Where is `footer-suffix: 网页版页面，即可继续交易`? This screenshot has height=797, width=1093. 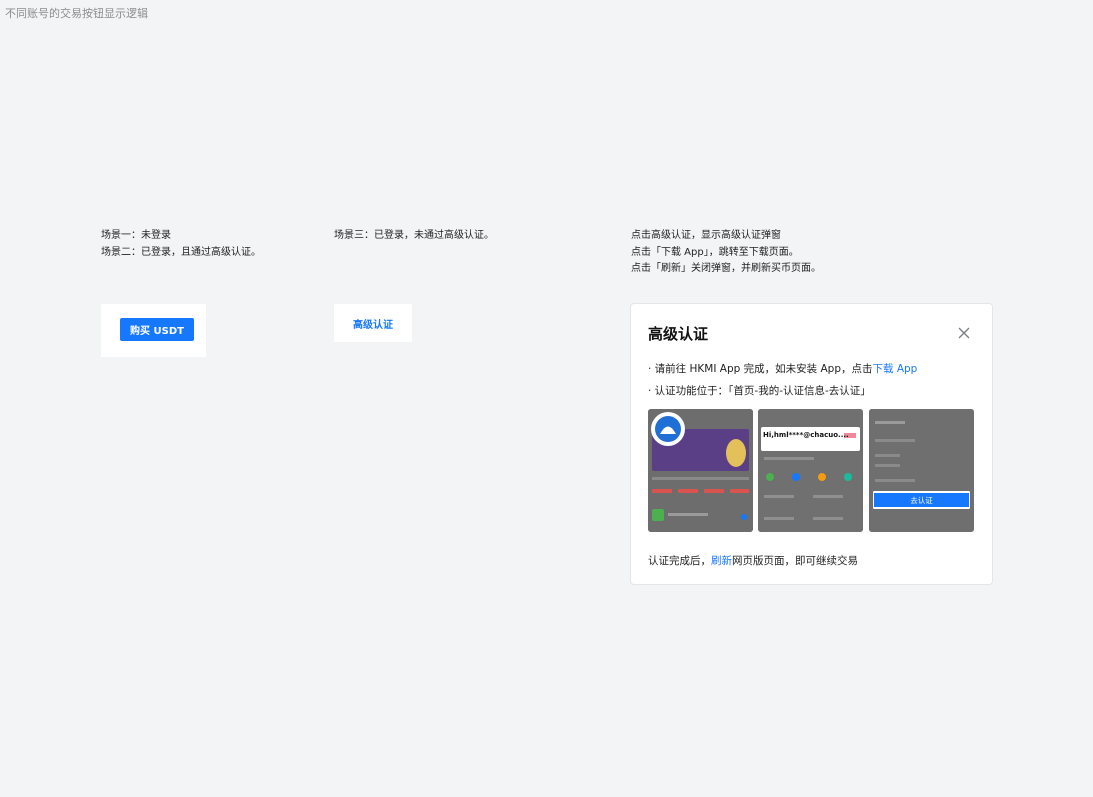 footer-suffix: 网页版页面，即可继续交易 is located at coordinates (795, 561).